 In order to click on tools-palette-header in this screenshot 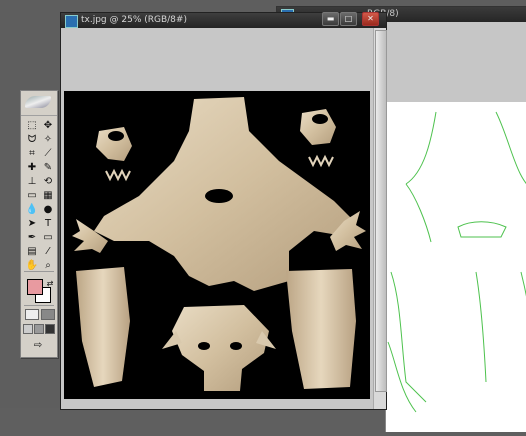, I will do `click(39, 103)`.